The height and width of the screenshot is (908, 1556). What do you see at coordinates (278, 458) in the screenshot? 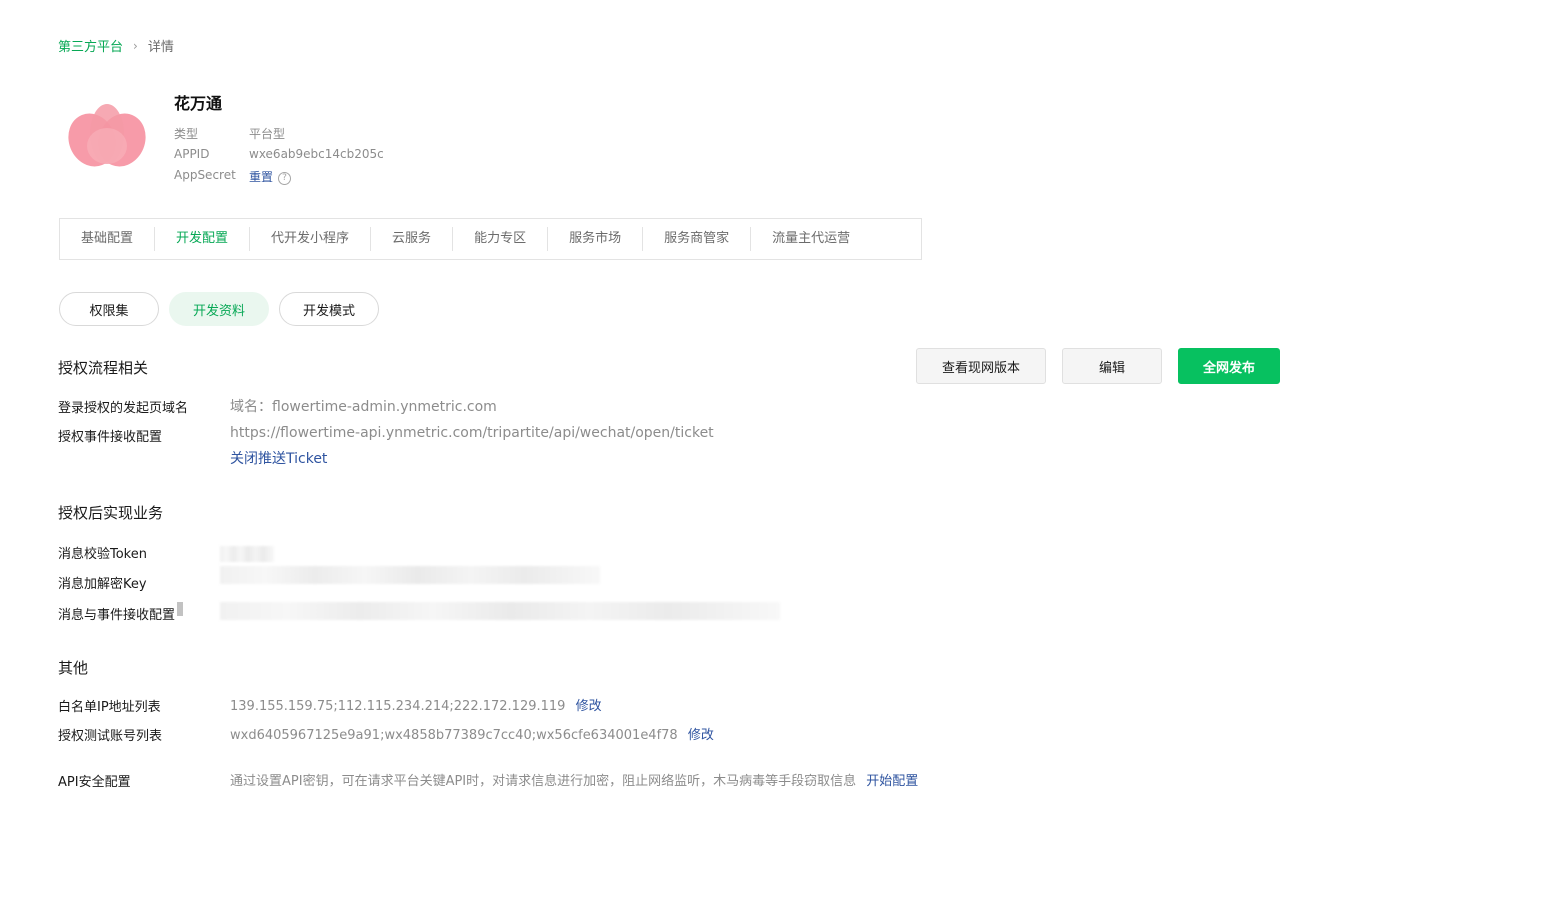
I see `close-ticket-push-link: 关闭推送Ticket` at bounding box center [278, 458].